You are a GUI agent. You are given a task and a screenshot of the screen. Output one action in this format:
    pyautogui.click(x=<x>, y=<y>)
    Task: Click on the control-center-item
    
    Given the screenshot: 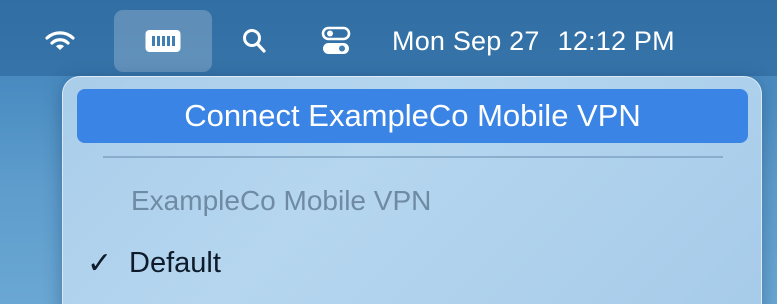 What is the action you would take?
    pyautogui.click(x=336, y=41)
    